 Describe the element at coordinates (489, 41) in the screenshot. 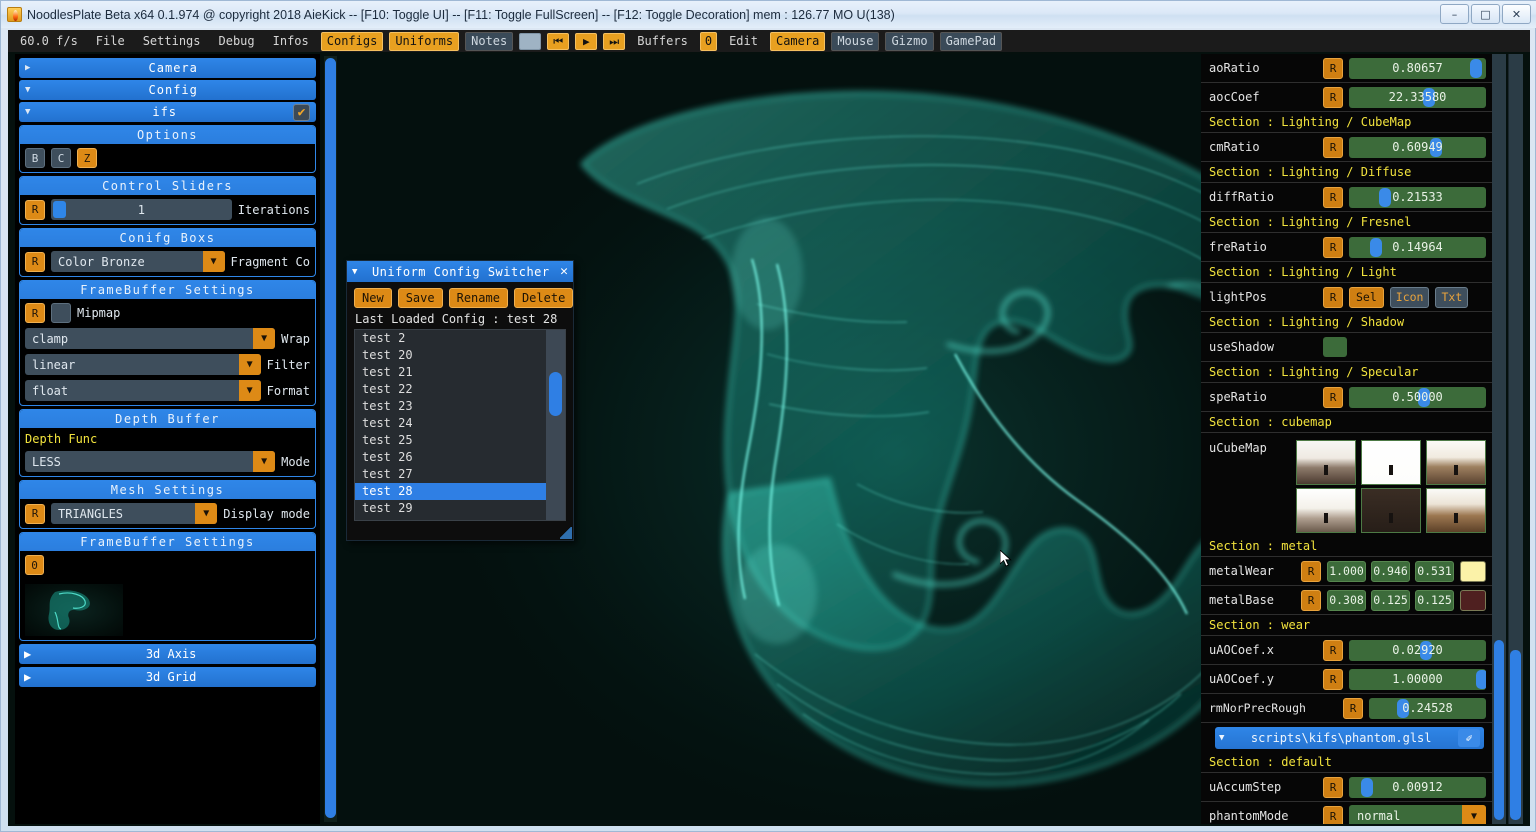

I see `toggle-notes: Notes` at that location.